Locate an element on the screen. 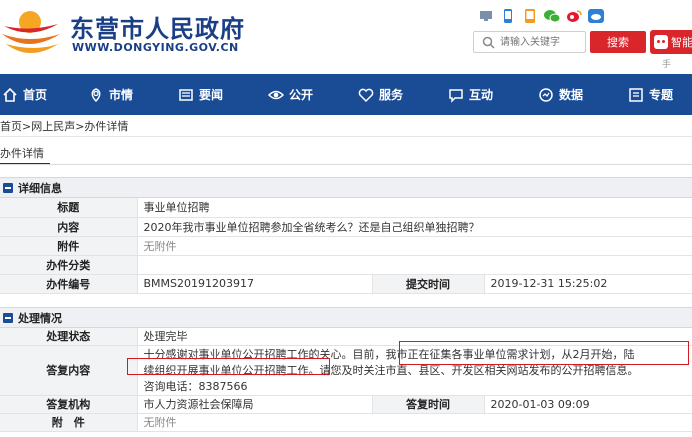 Image resolution: width=692 pixels, height=437 pixels. phone-icon is located at coordinates (508, 16).